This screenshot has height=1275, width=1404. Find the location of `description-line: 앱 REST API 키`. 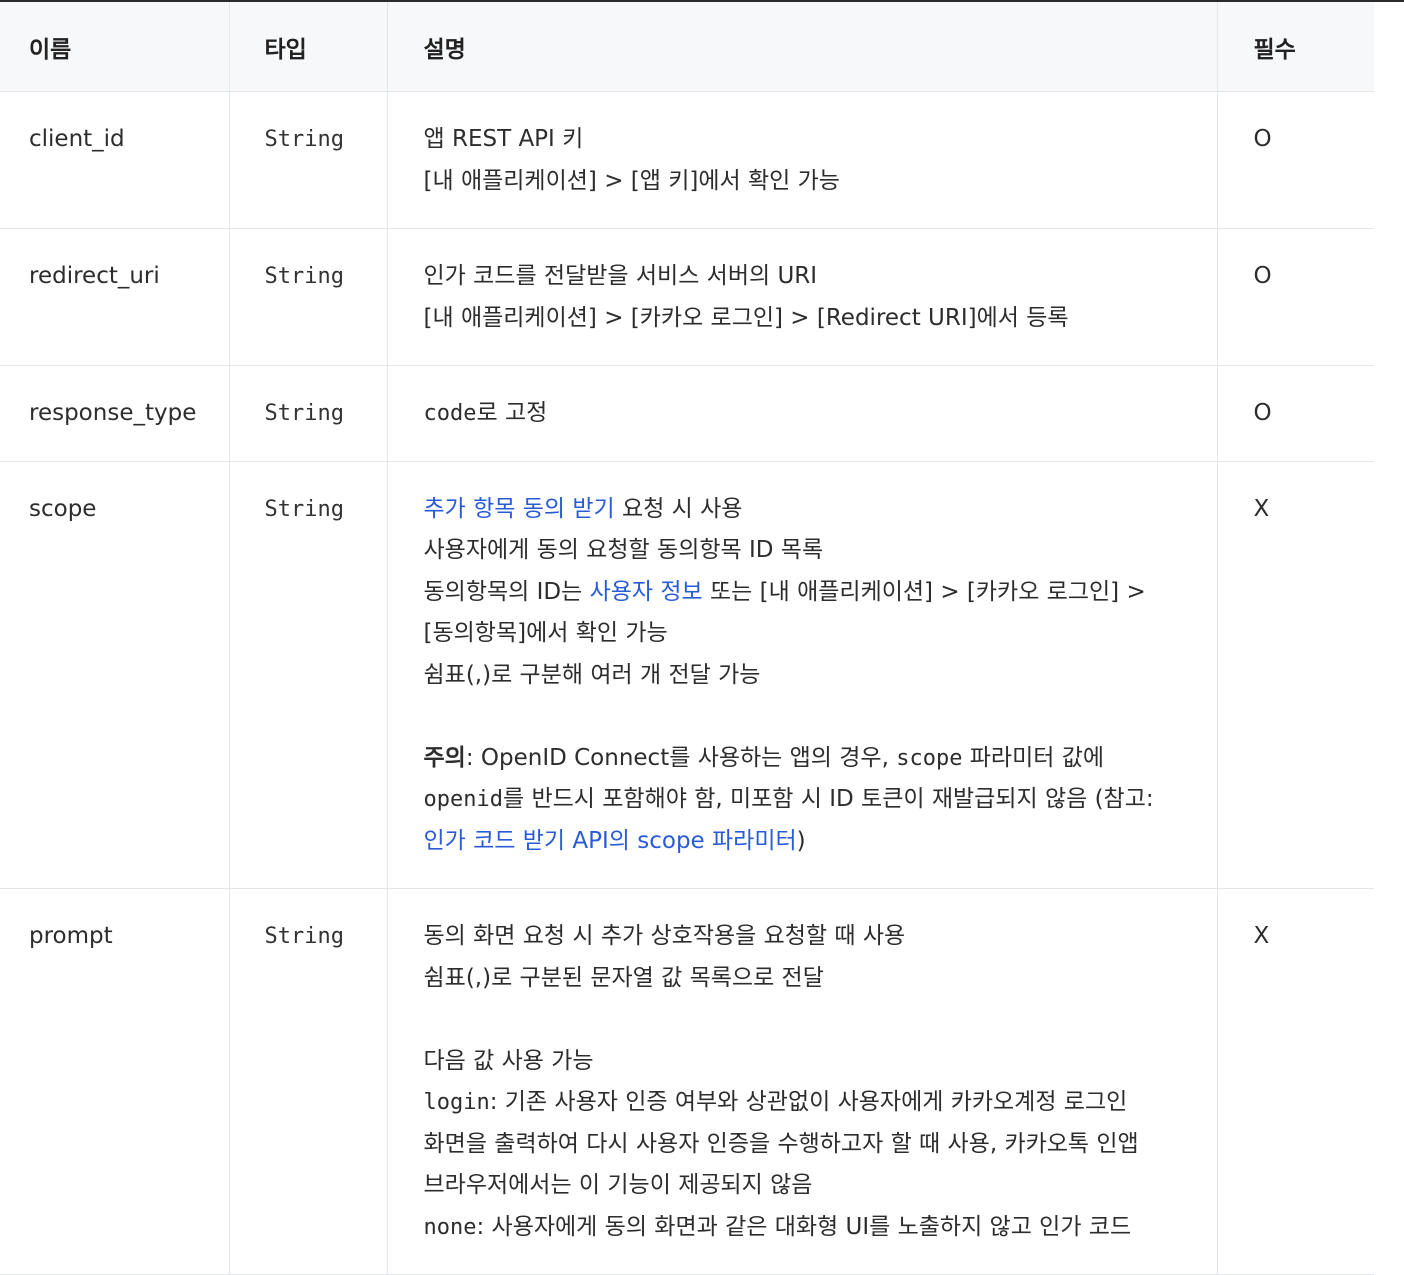

description-line: 앱 REST API 키 is located at coordinates (503, 139).